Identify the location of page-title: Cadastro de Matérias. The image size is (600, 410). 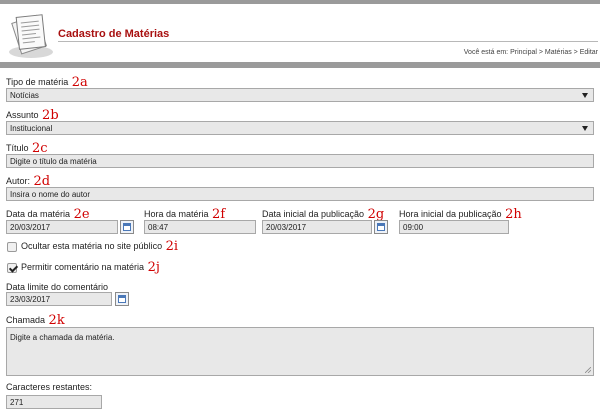
(114, 34).